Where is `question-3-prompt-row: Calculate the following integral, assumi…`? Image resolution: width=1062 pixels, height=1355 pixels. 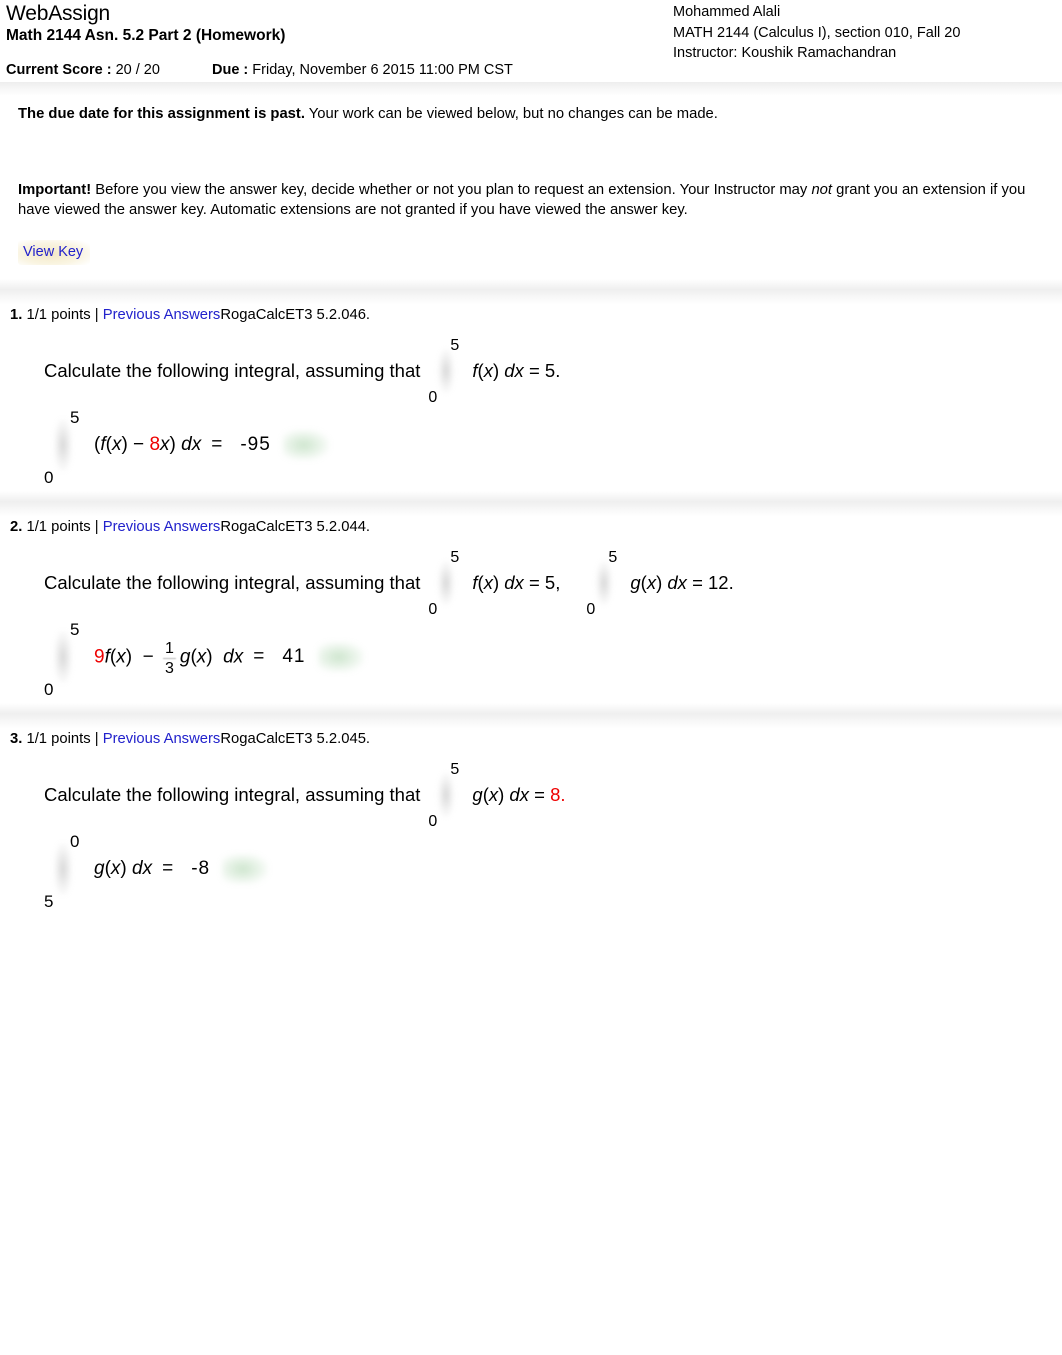 question-3-prompt-row: Calculate the following integral, assumi… is located at coordinates (549, 795).